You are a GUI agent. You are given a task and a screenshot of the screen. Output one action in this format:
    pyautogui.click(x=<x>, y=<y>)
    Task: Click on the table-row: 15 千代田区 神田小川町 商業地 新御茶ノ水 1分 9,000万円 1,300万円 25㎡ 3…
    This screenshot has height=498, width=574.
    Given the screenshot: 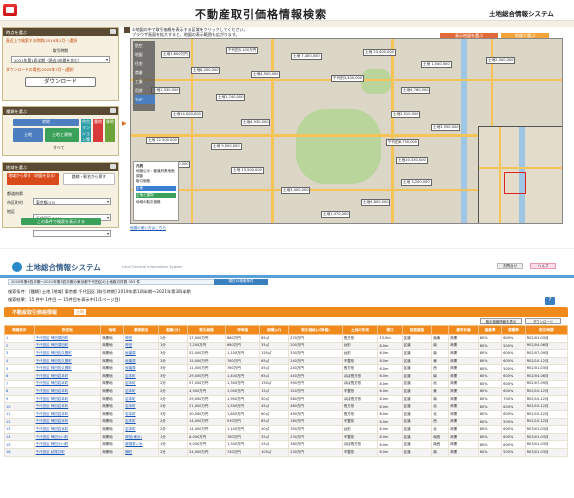 What is the action you would take?
    pyautogui.click(x=286, y=444)
    